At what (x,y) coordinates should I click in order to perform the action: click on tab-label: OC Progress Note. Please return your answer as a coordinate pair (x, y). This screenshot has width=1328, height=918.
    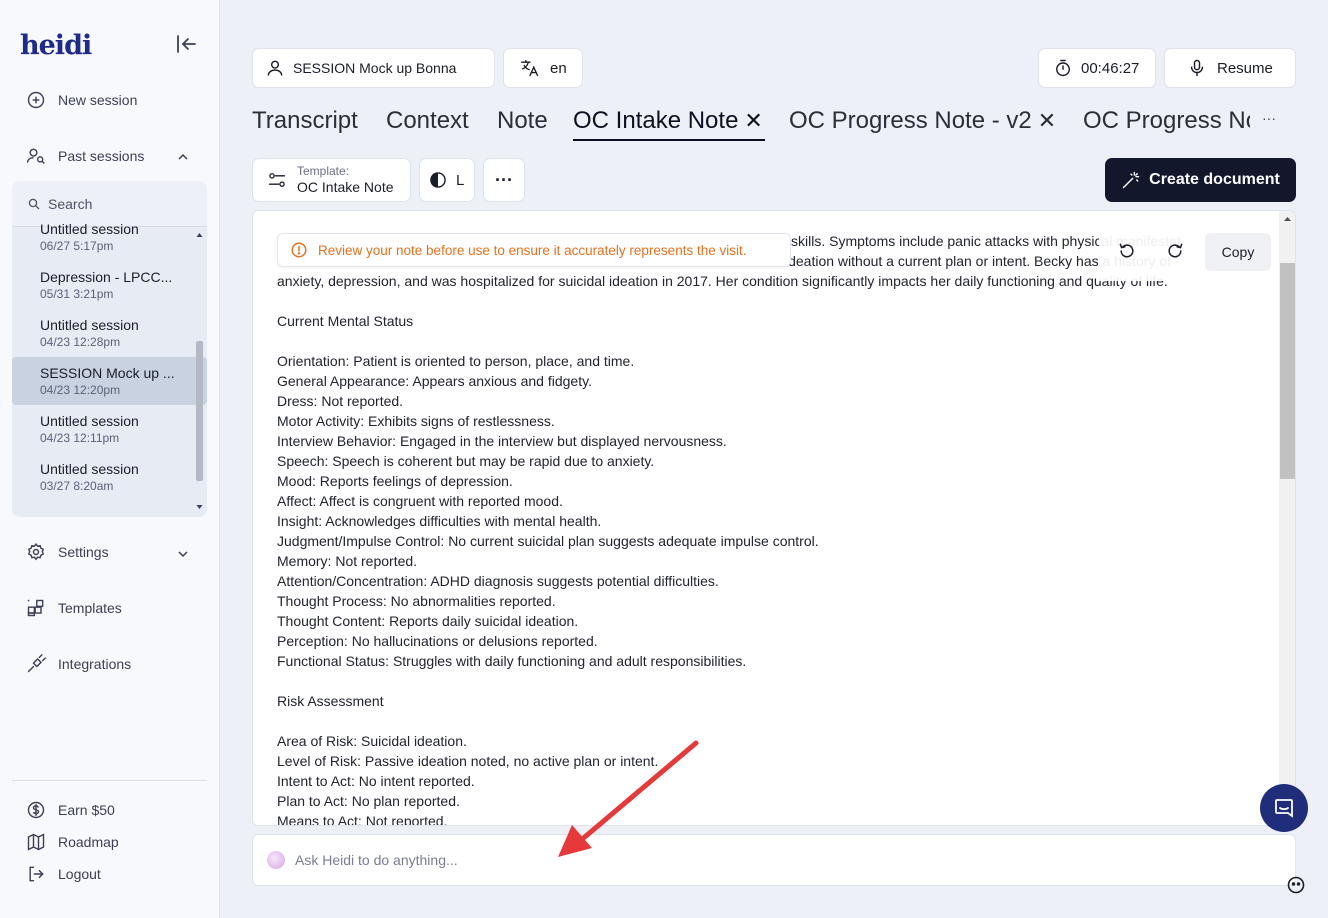
    Looking at the image, I should click on (1166, 120).